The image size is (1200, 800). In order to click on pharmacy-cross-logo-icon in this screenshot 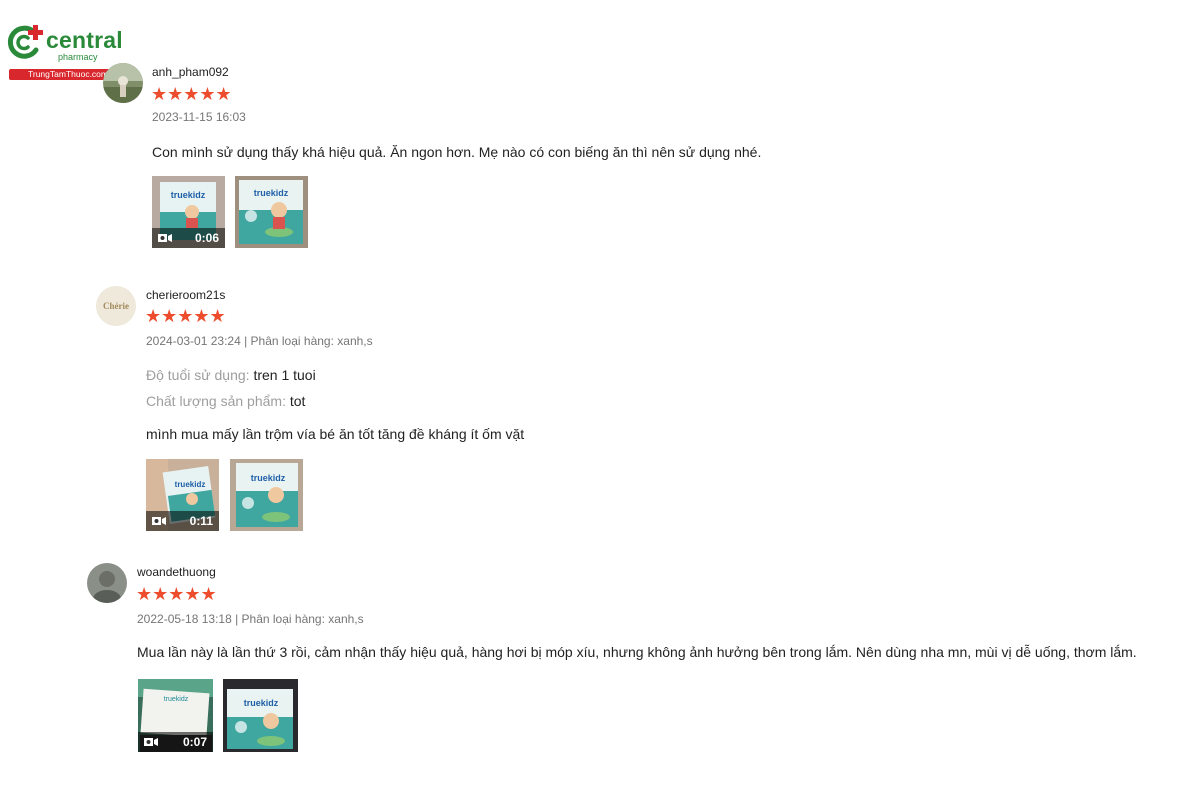, I will do `click(25, 42)`.